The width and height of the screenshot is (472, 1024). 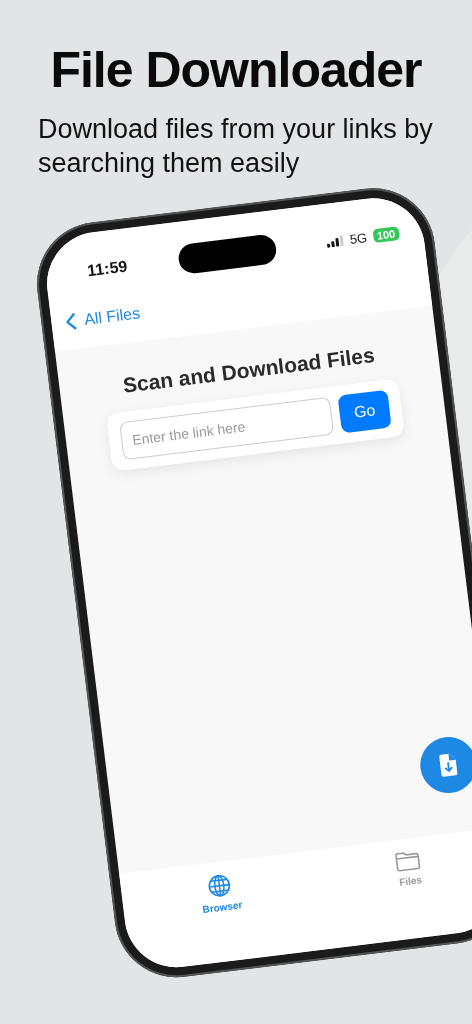 What do you see at coordinates (236, 146) in the screenshot?
I see `subtitle: Download files from your links by searching them easily` at bounding box center [236, 146].